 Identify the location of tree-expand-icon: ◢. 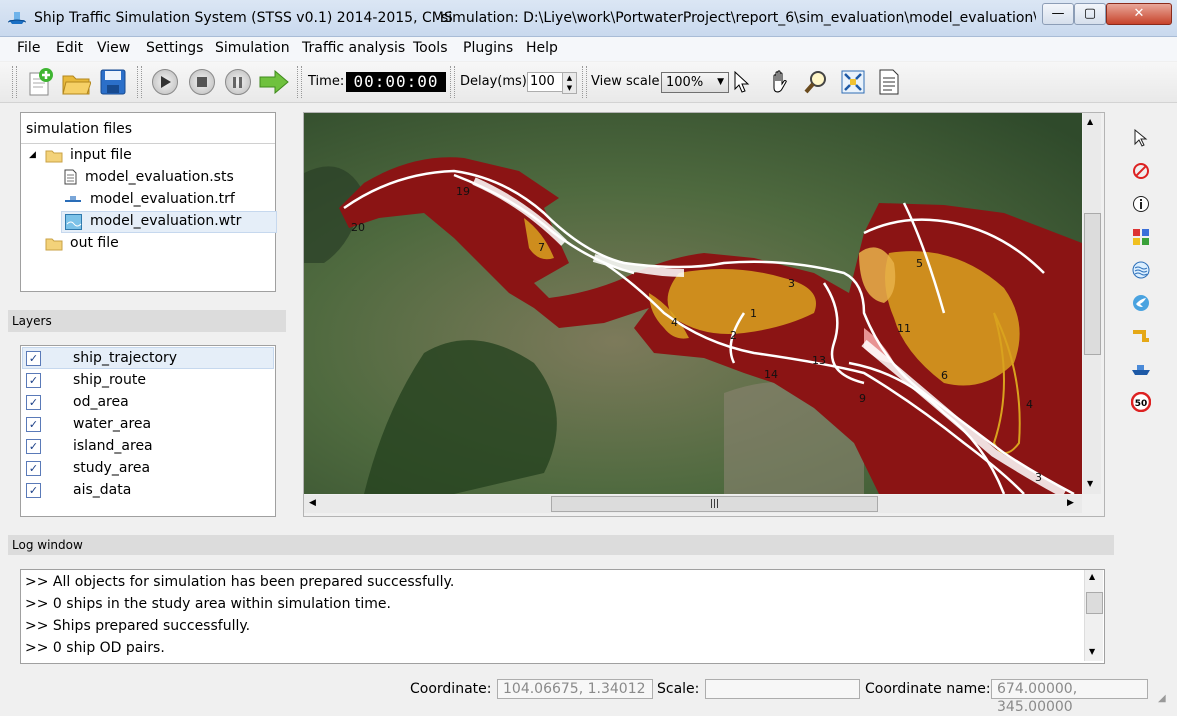
(32, 155).